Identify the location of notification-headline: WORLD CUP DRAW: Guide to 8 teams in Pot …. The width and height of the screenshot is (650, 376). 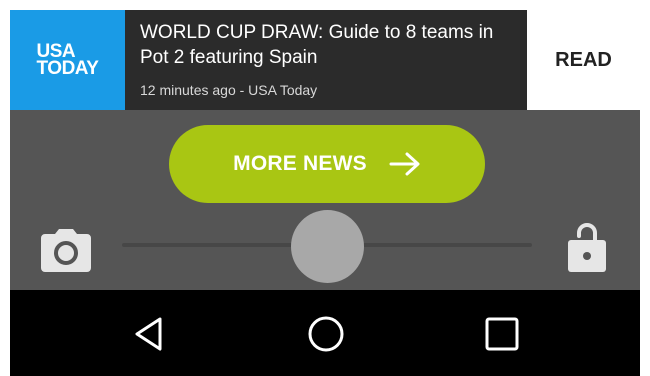
(317, 45).